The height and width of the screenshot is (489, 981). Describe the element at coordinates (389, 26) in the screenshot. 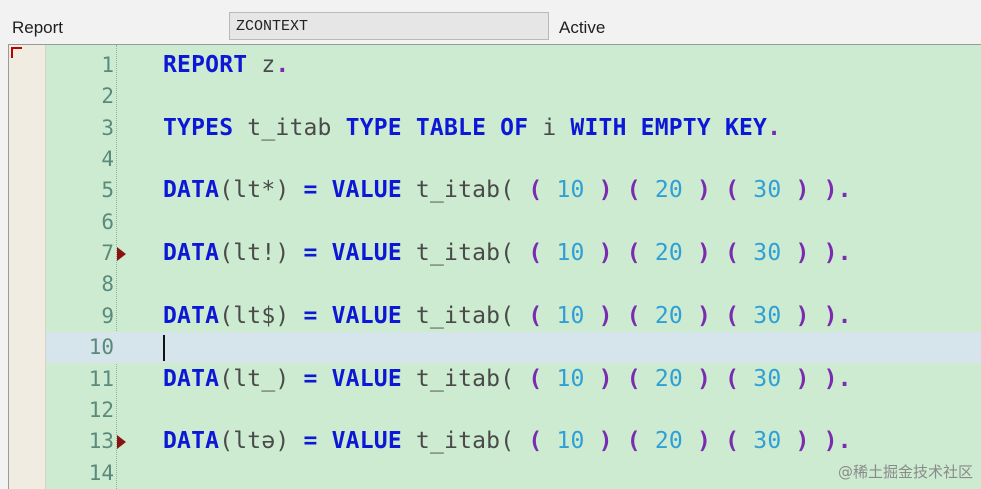

I see `program-name-field: ZCONTEXT` at that location.